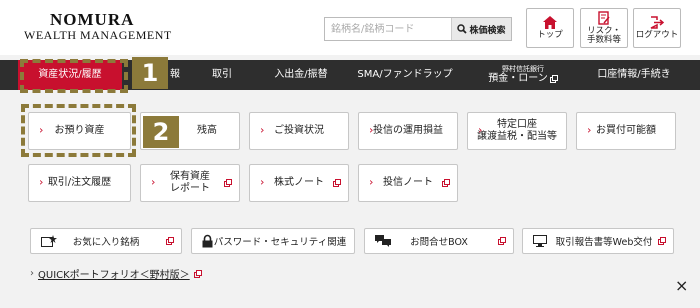 The image size is (700, 308). I want to click on tile-label: お買付可能額, so click(626, 130).